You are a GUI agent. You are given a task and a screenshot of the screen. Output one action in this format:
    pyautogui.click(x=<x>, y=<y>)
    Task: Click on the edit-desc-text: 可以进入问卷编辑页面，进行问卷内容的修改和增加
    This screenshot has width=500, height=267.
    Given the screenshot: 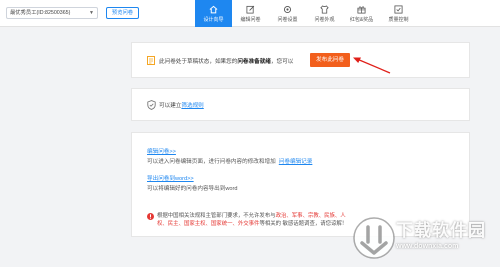 What is the action you would take?
    pyautogui.click(x=211, y=162)
    